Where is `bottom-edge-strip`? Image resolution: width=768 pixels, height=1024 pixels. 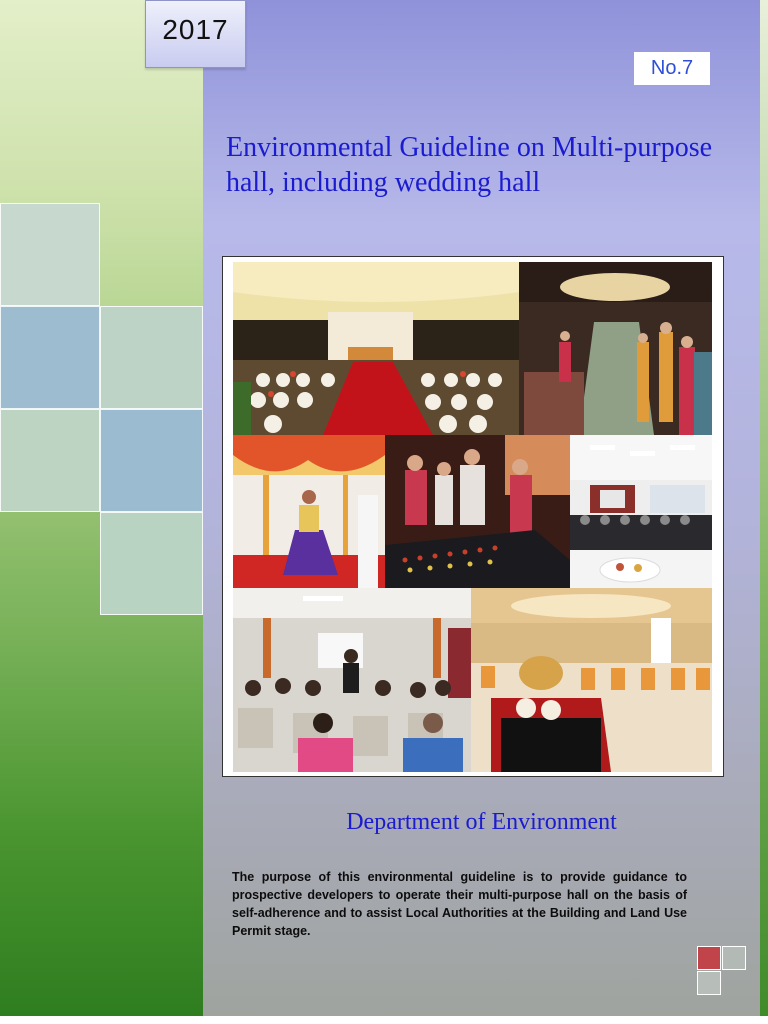 bottom-edge-strip is located at coordinates (384, 1020).